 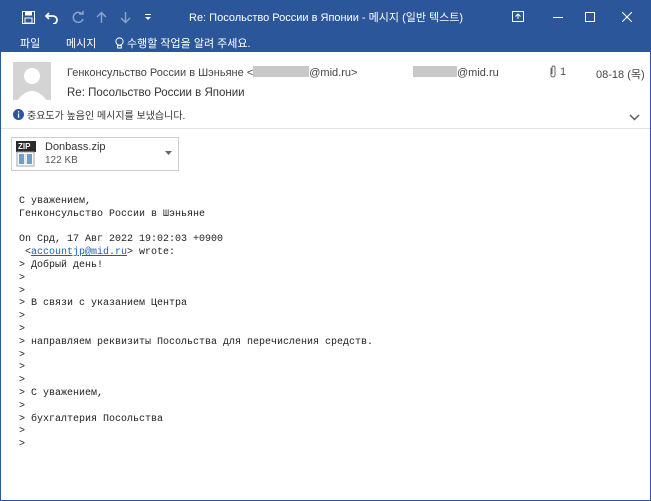 I want to click on body-signoff: С уважением,, so click(x=55, y=201).